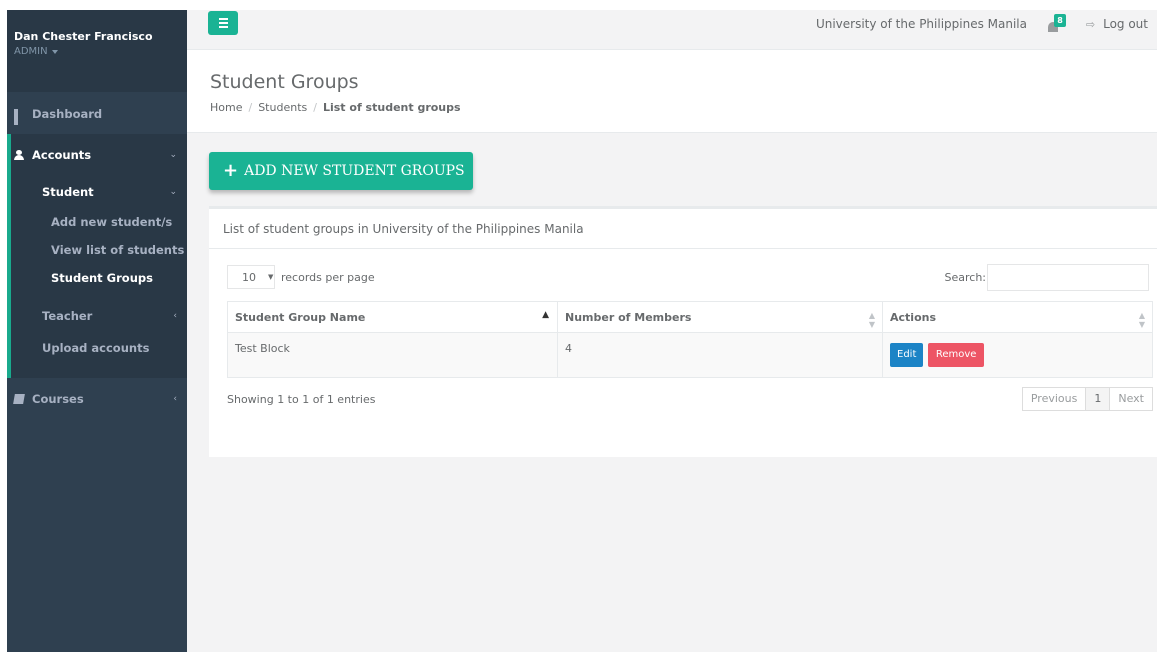 Image resolution: width=1157 pixels, height=652 pixels. What do you see at coordinates (545, 315) in the screenshot?
I see `sort-ascending-icon: ▲` at bounding box center [545, 315].